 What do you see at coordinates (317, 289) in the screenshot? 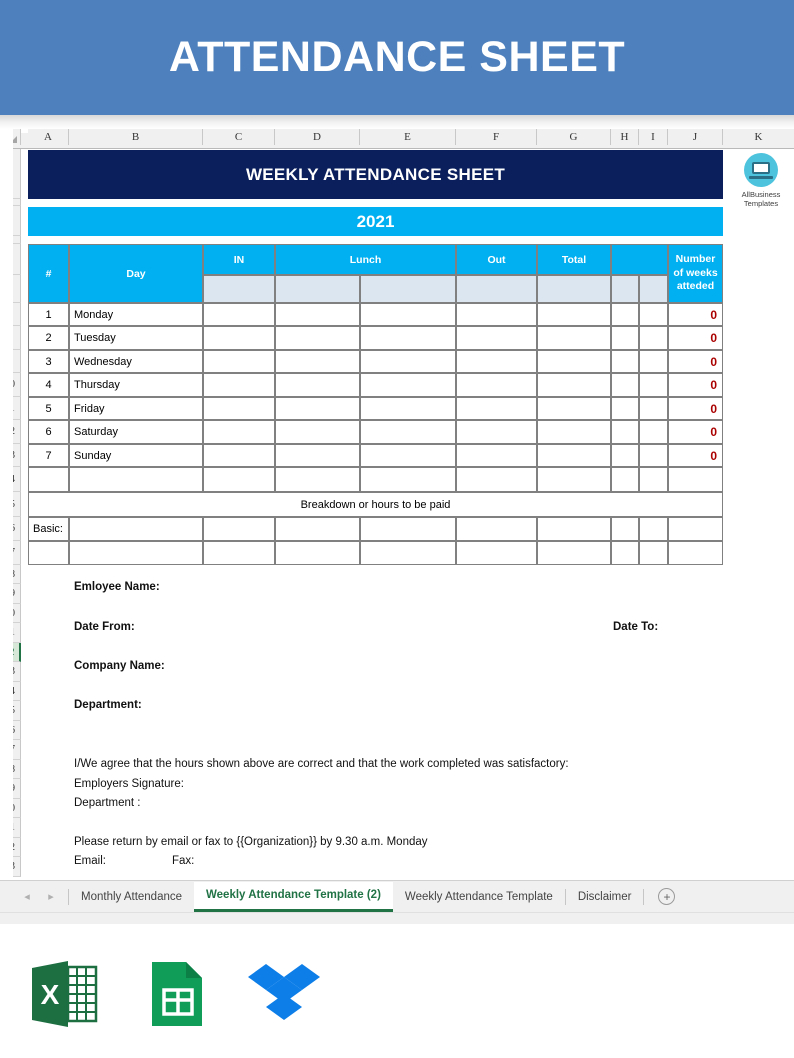
I see `subheader-lunch-a` at bounding box center [317, 289].